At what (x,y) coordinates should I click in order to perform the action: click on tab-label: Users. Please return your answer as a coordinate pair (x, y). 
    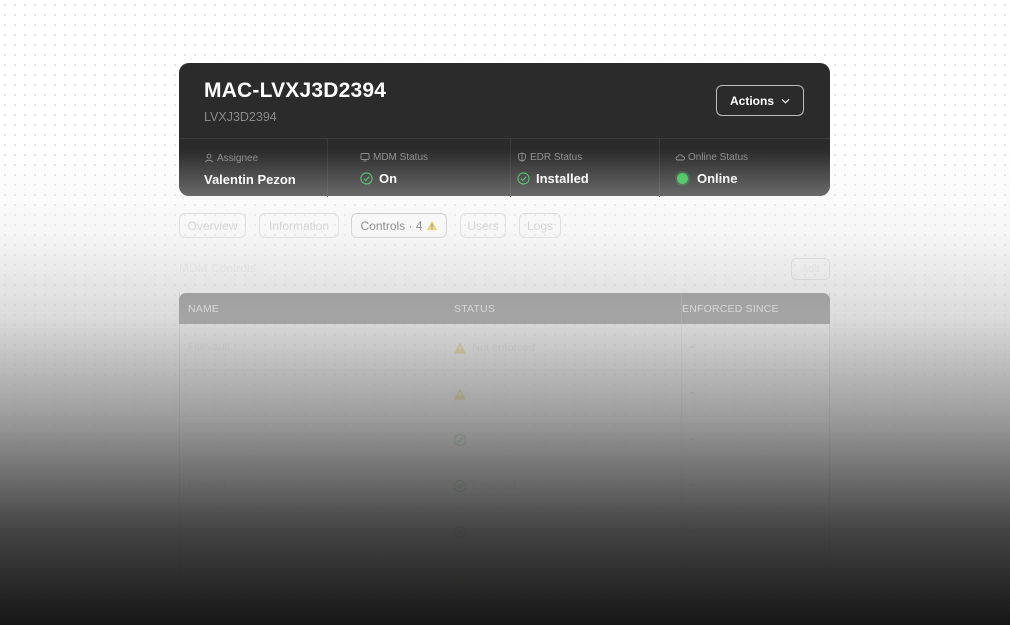
    Looking at the image, I should click on (483, 225).